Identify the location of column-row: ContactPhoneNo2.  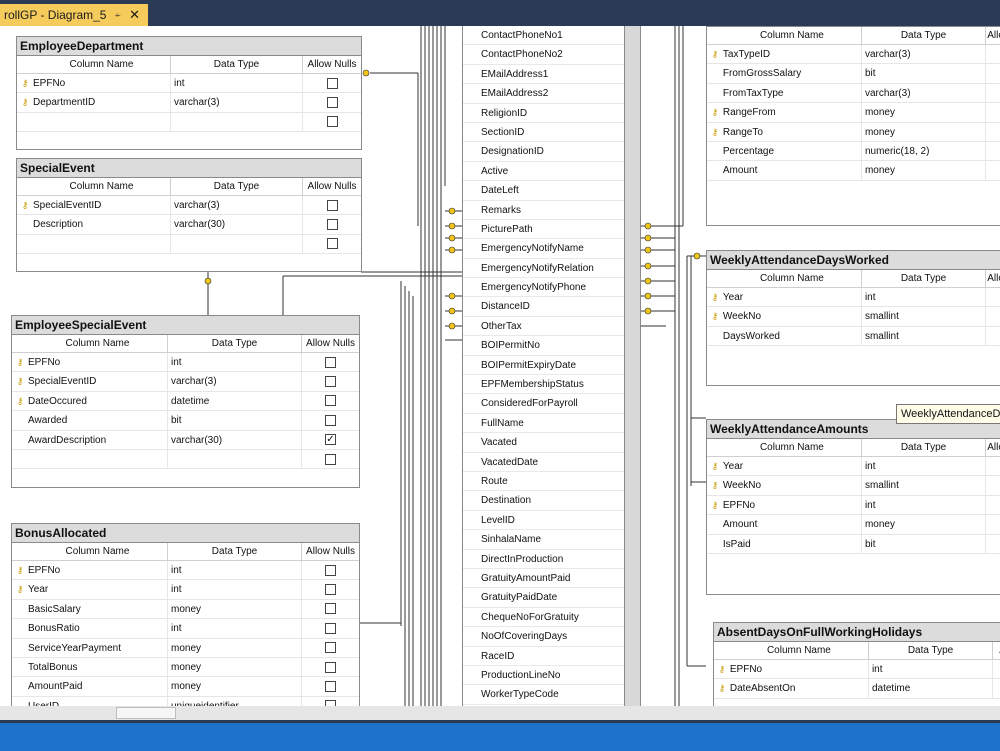
(543, 55).